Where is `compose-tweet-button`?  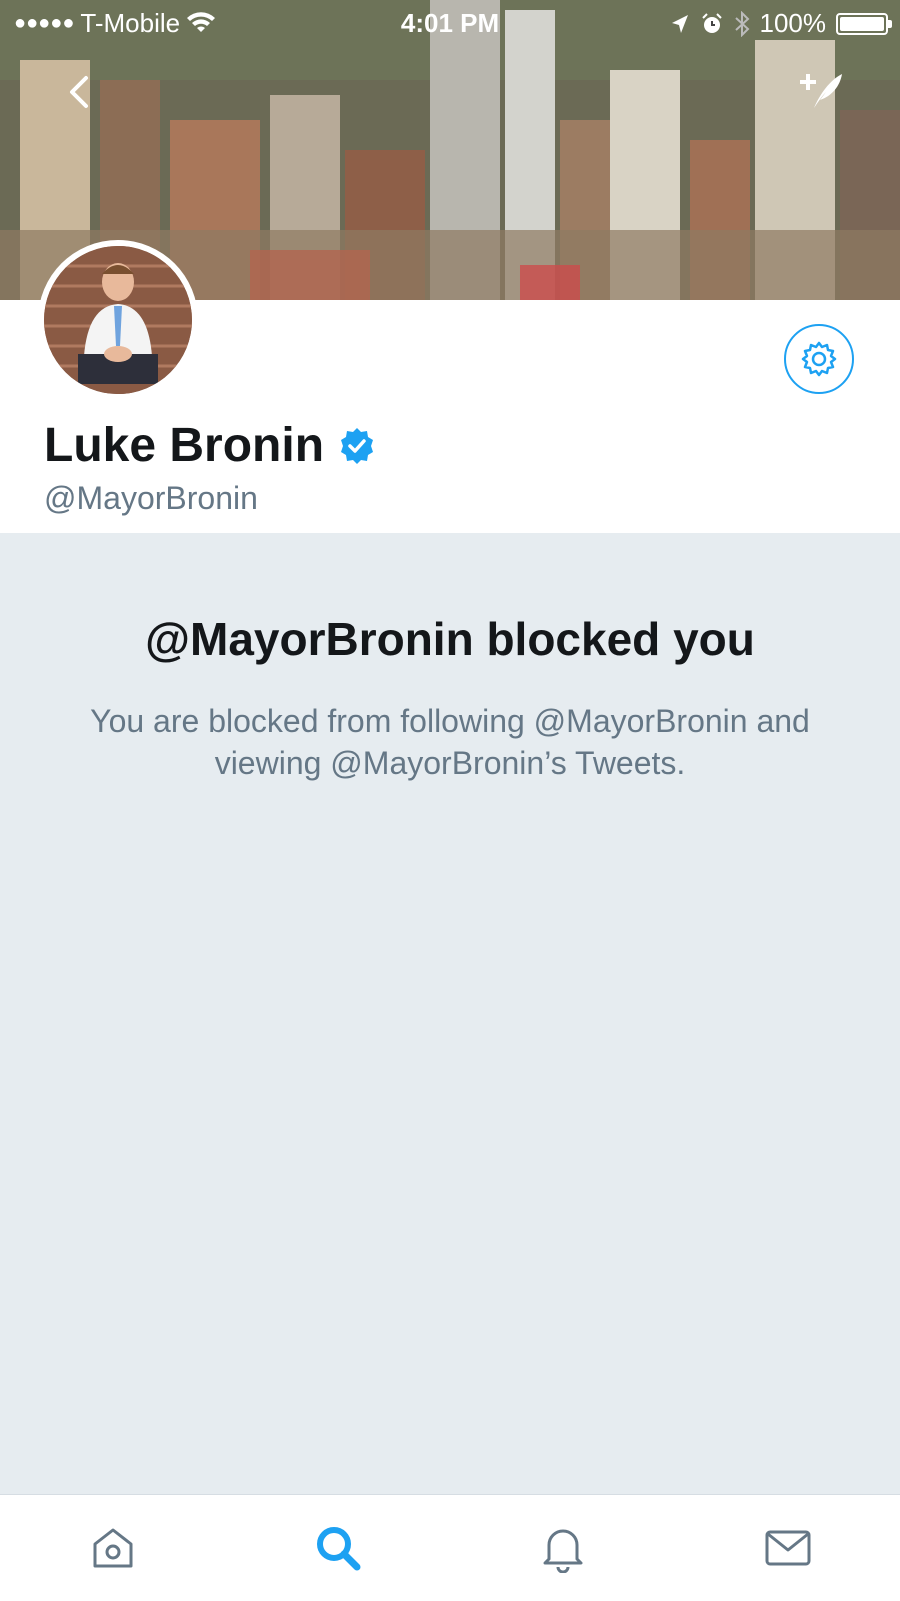 compose-tweet-button is located at coordinates (821, 91).